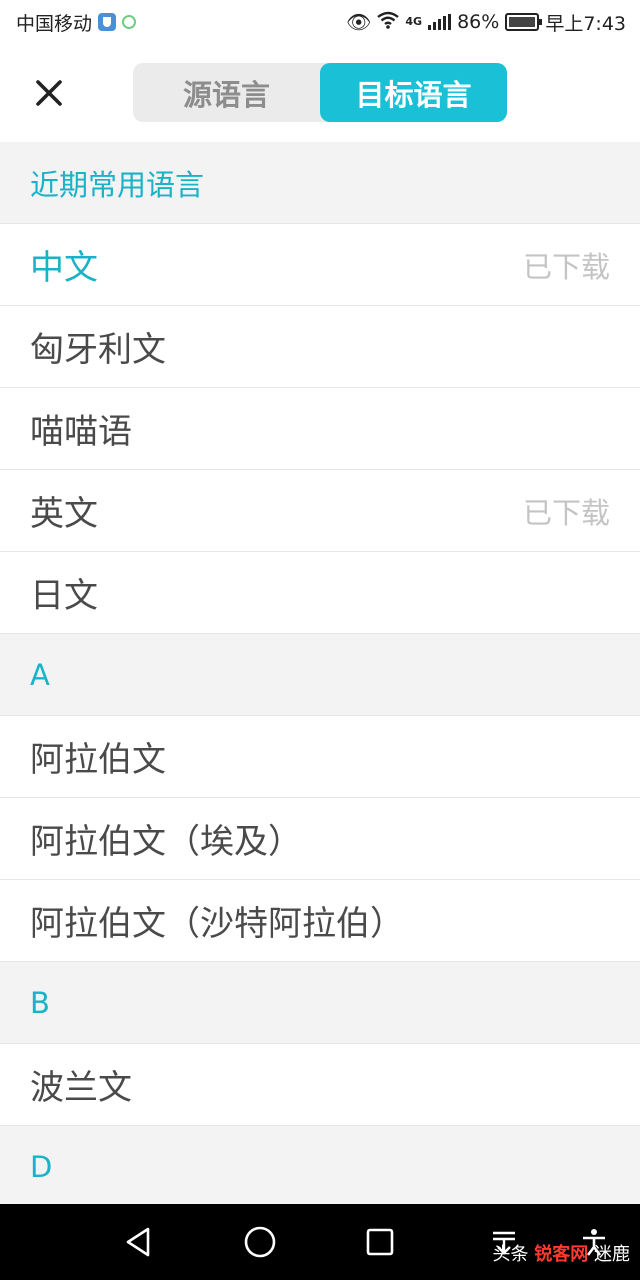  I want to click on list-item: 阿拉伯文（沙特阿拉伯）, so click(320, 921).